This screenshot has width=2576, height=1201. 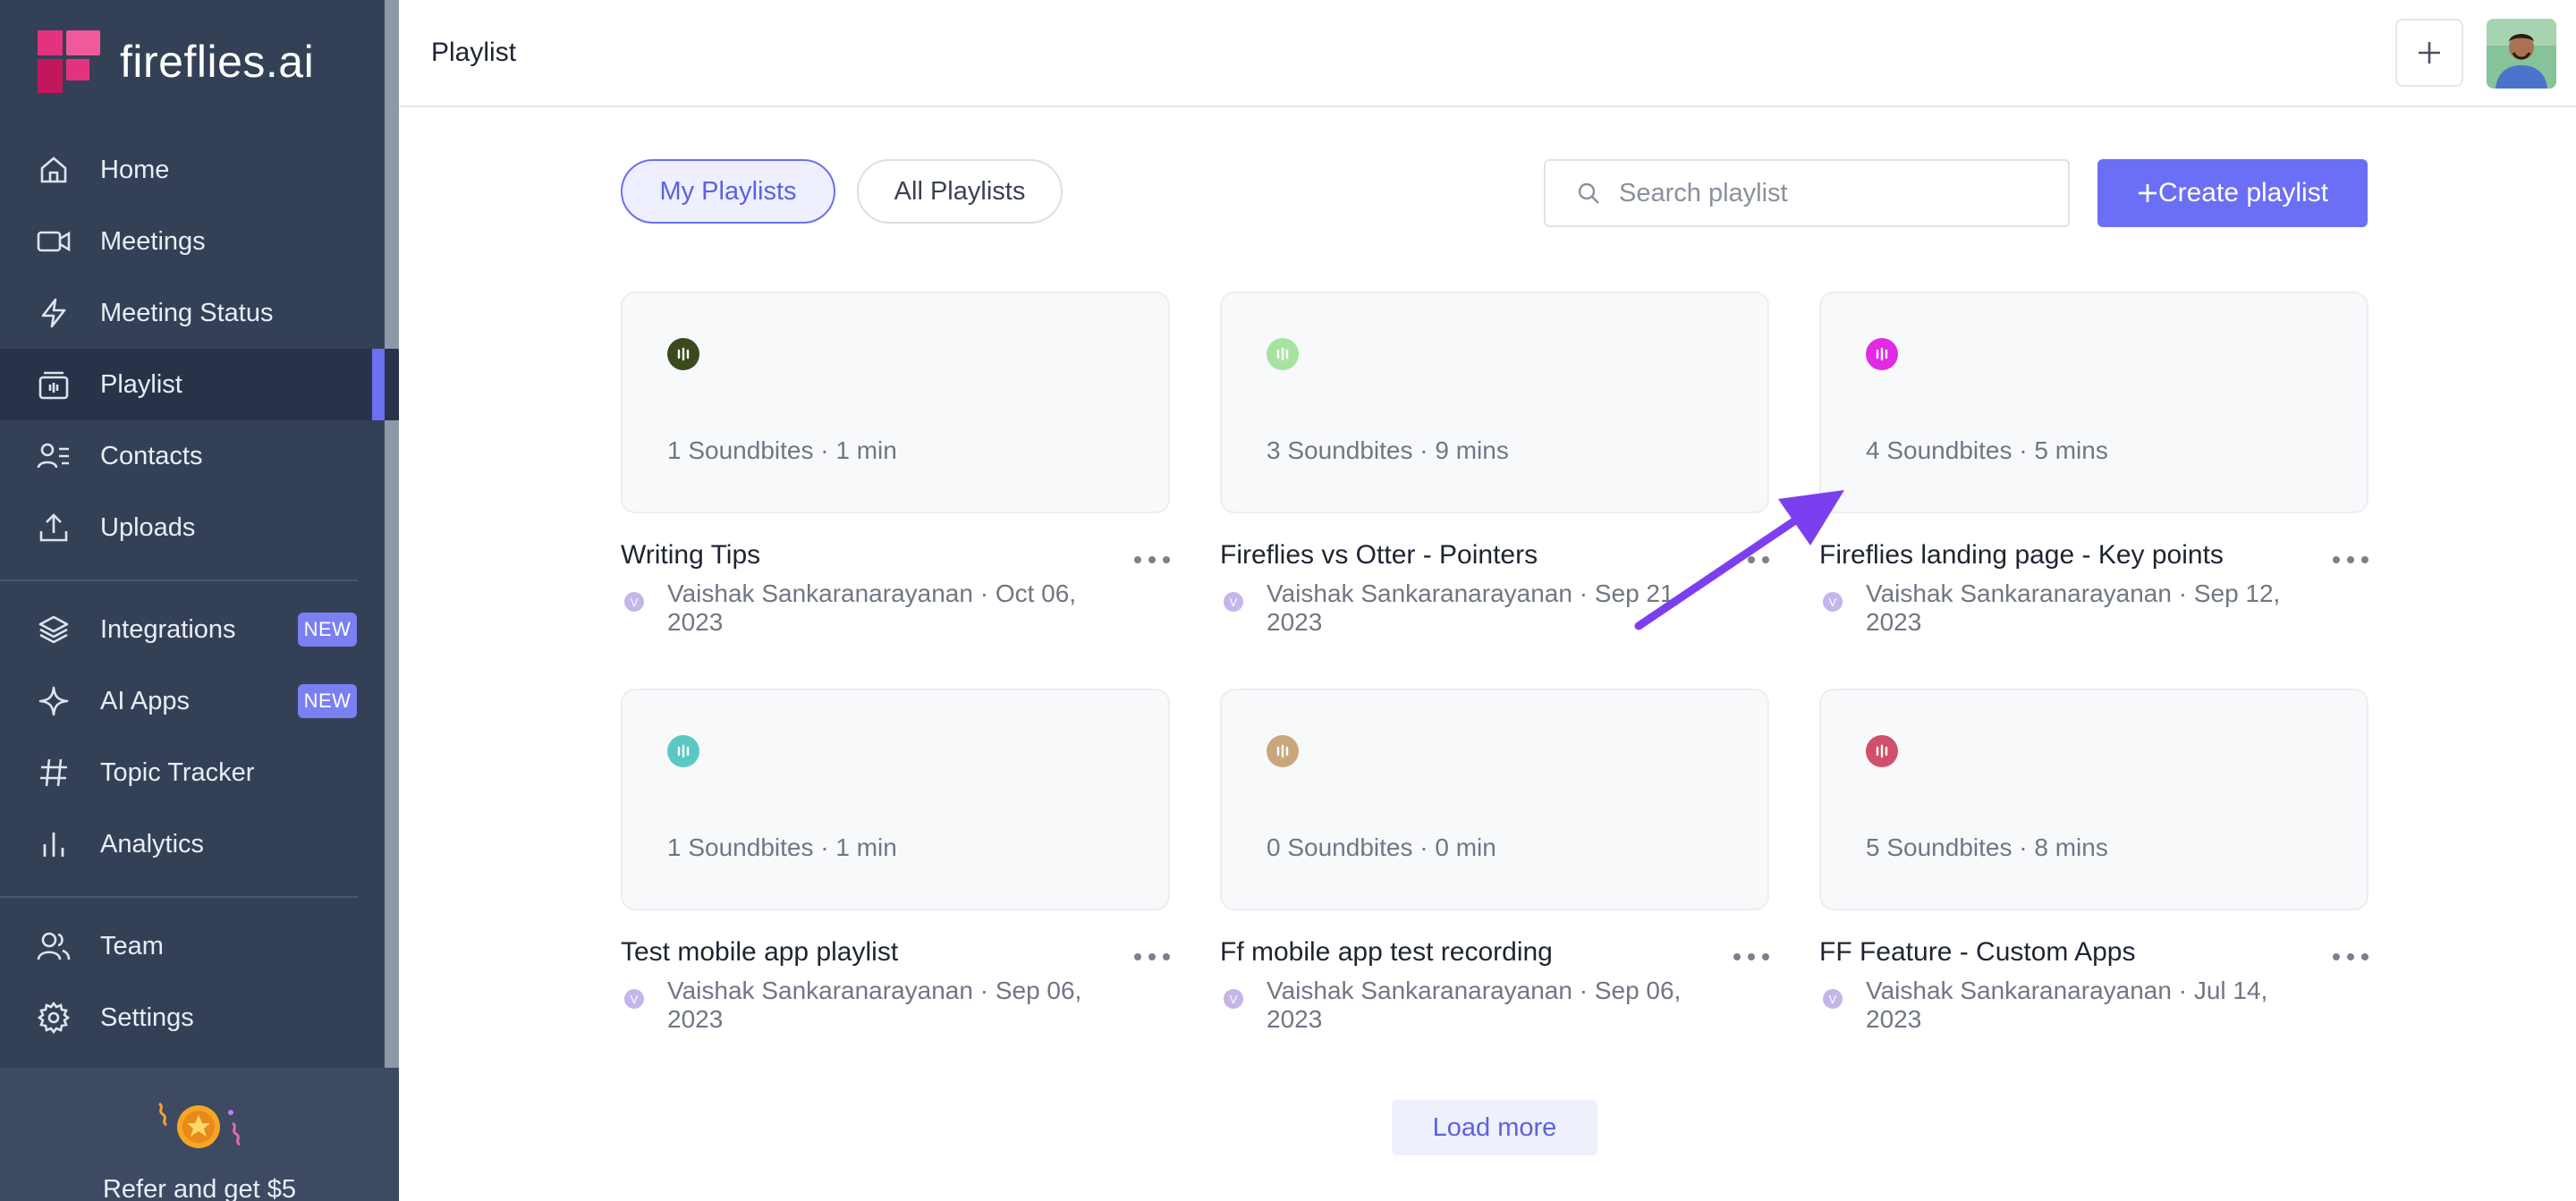 I want to click on playlist-title: Fireflies vs Otter - Pointers, so click(x=1379, y=555).